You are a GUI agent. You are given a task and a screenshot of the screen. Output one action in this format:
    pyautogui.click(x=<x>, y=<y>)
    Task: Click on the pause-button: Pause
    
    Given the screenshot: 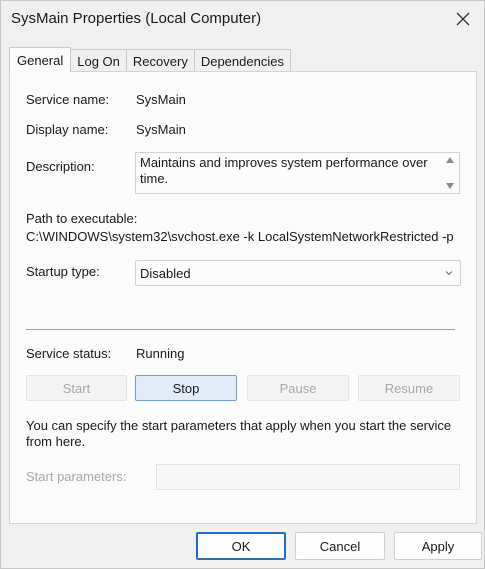 What is the action you would take?
    pyautogui.click(x=298, y=388)
    